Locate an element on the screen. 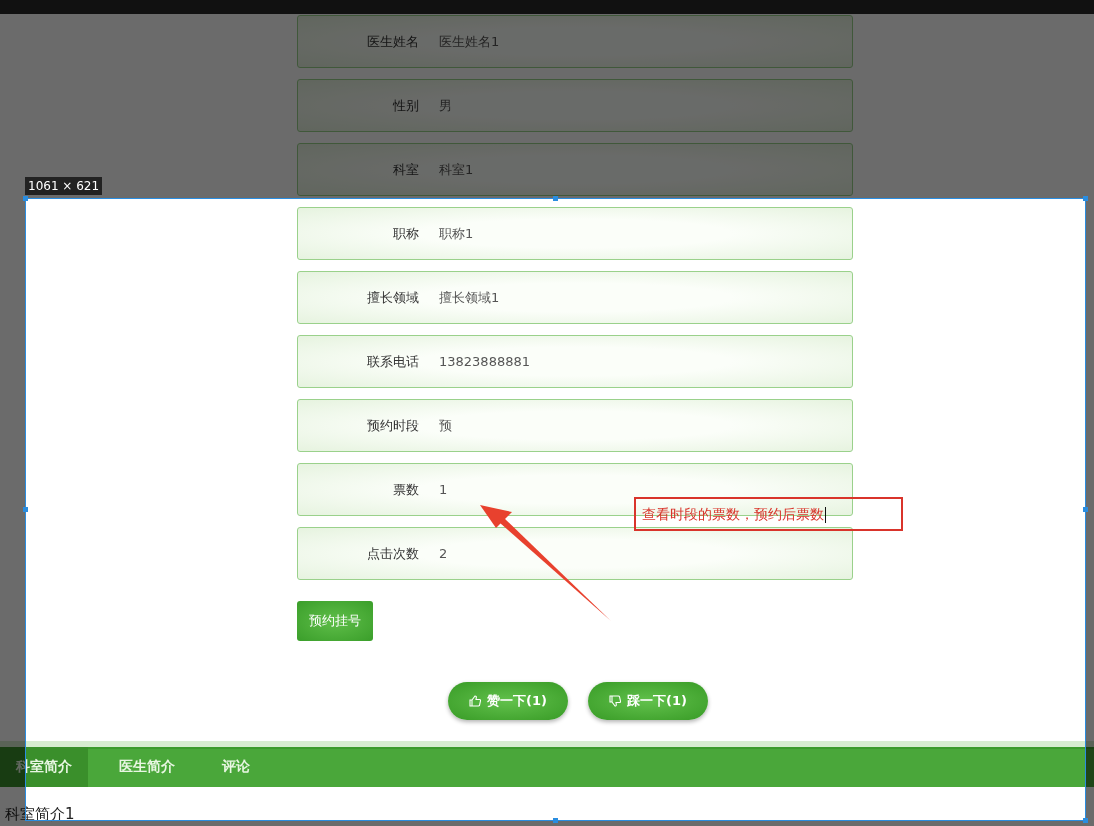 The image size is (1094, 826). field-value: 13823888881 is located at coordinates (484, 361).